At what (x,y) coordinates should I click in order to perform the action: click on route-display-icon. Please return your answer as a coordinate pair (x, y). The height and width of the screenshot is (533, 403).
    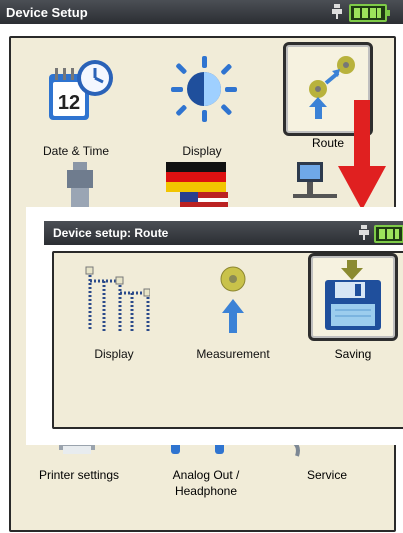
    Looking at the image, I should click on (117, 298).